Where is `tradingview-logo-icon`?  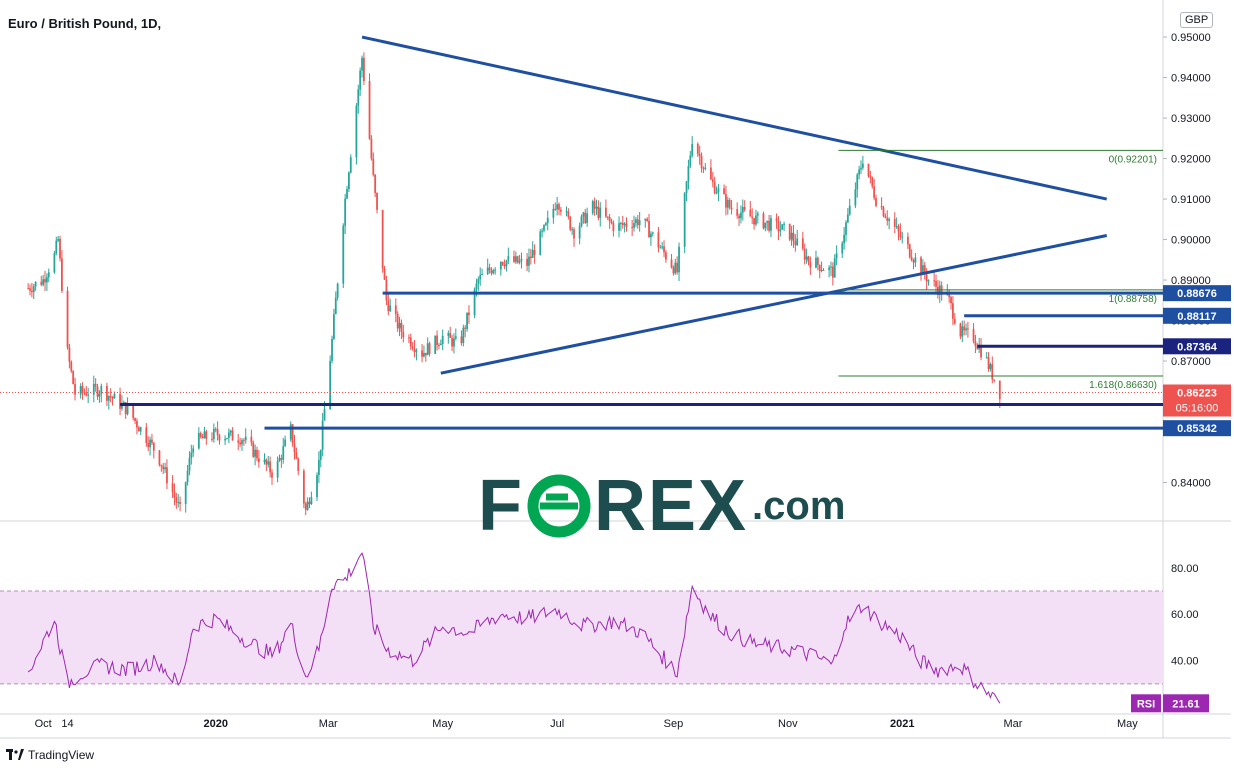
tradingview-logo-icon is located at coordinates (15, 754).